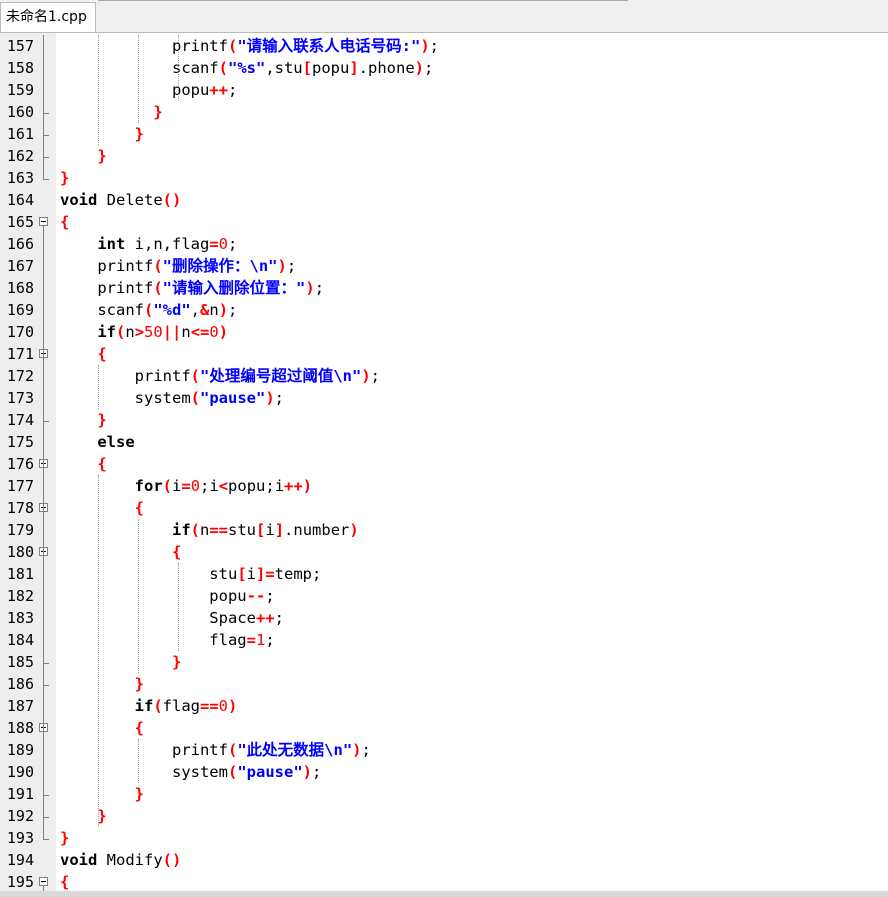 The height and width of the screenshot is (897, 888). Describe the element at coordinates (261, 530) in the screenshot. I see `code-token: [` at that location.